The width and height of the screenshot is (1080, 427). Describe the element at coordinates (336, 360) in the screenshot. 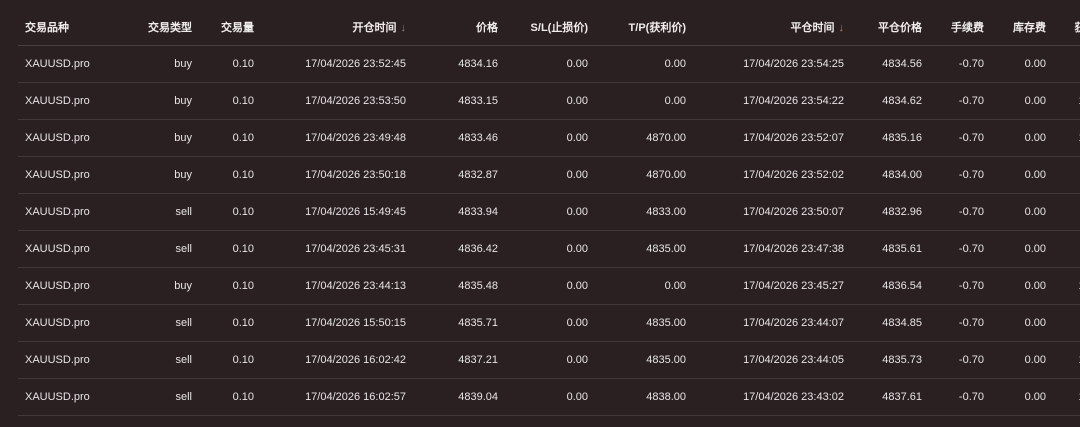

I see `cell-open-time: 17/04/2026 16:02:42` at that location.